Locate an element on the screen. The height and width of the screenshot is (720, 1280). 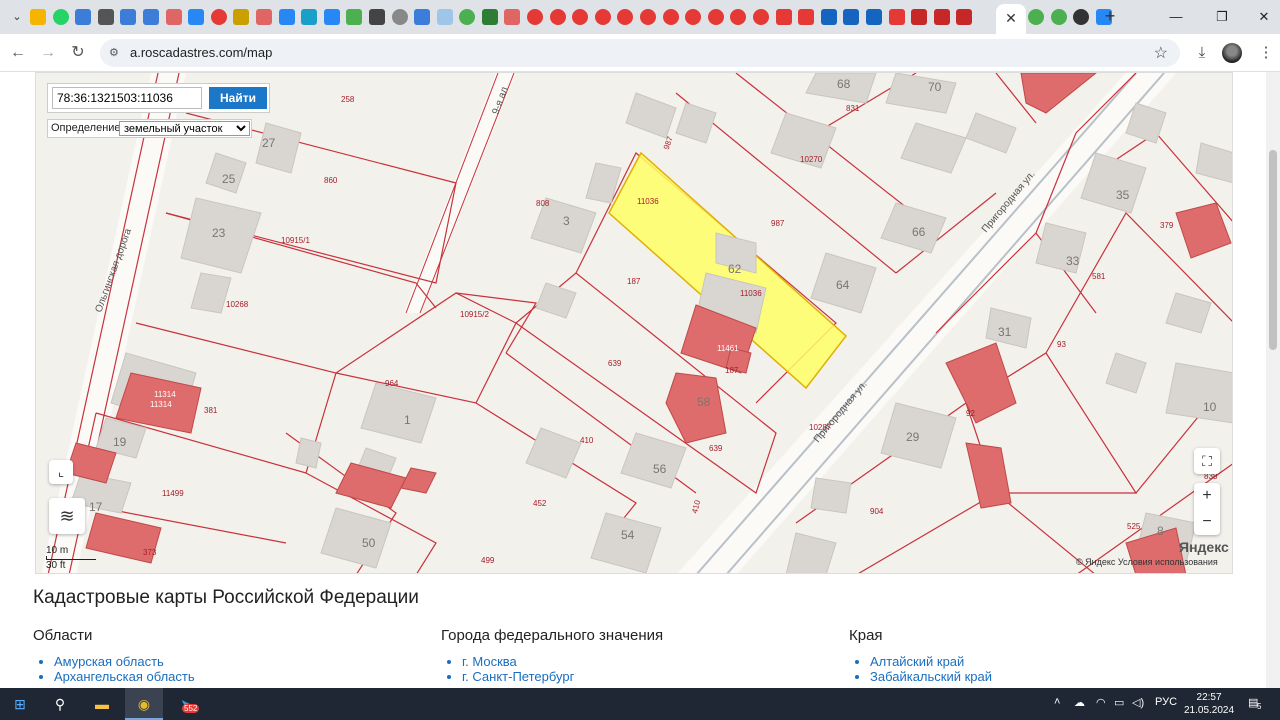
tray-app-icon: ☁ is located at coordinates (1079, 702).